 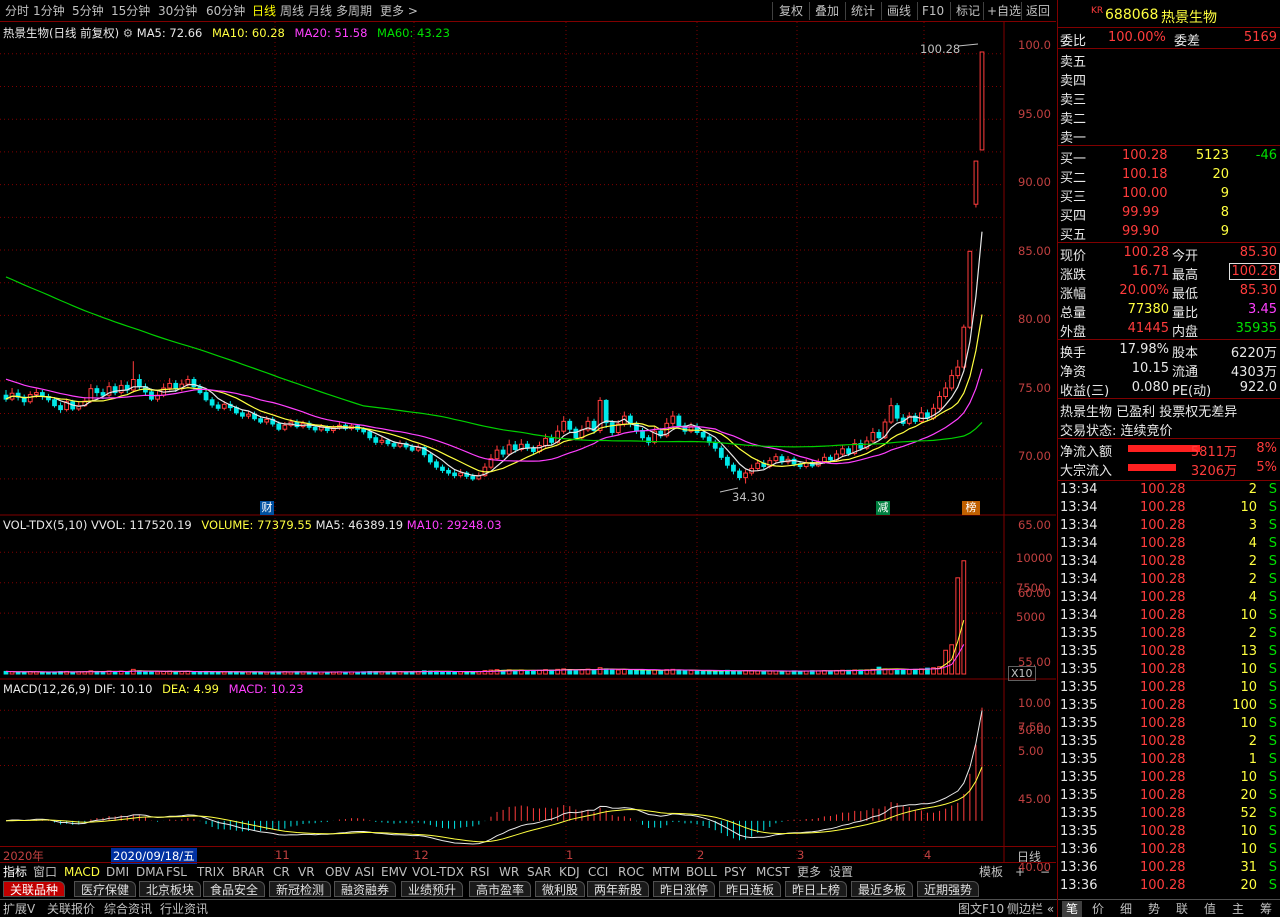 What do you see at coordinates (1168, 849) in the screenshot?
I see `tick-row: 13:36 100.28 10 S` at bounding box center [1168, 849].